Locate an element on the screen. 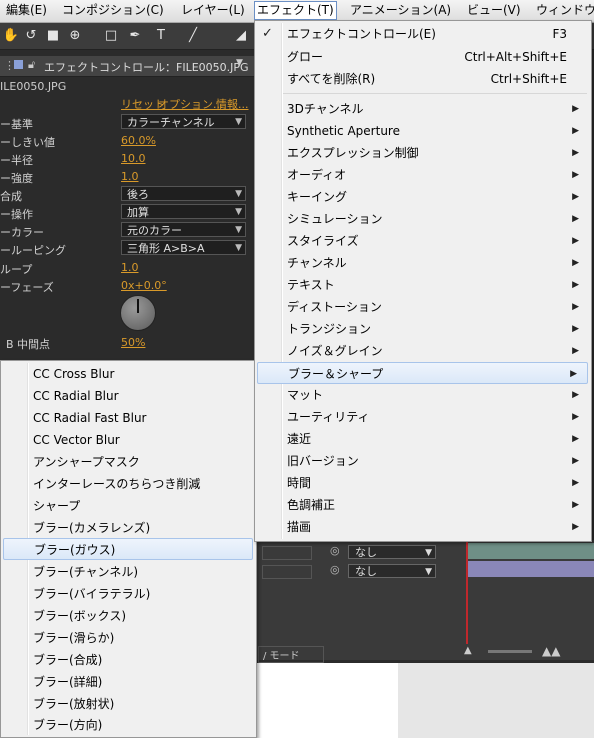  camera-tool-icon: ■ is located at coordinates (53, 36).